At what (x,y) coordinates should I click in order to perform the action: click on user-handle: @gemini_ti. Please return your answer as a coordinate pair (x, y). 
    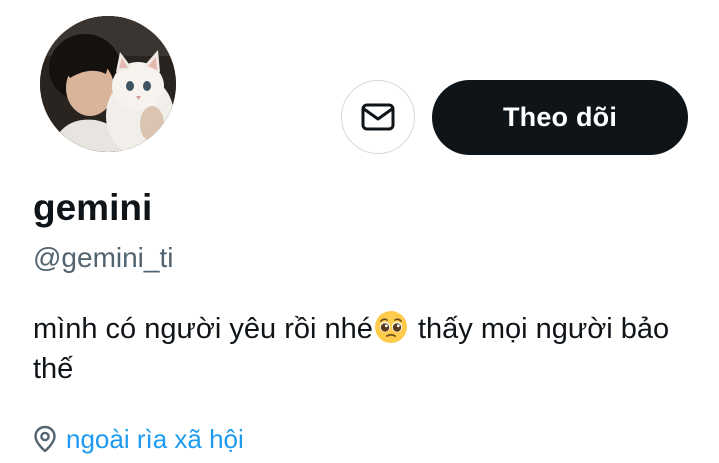
    Looking at the image, I should click on (103, 257).